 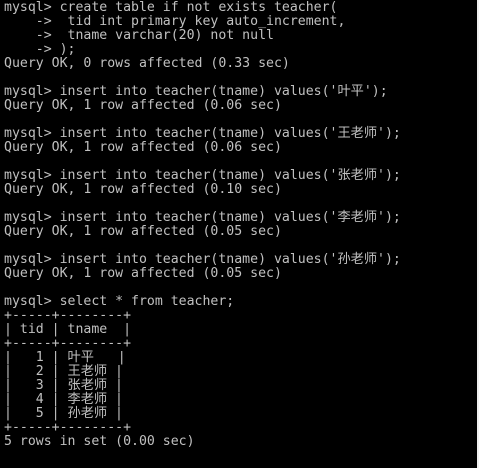 I want to click on table-row: | 5 | 孙老师 |, so click(x=63, y=413).